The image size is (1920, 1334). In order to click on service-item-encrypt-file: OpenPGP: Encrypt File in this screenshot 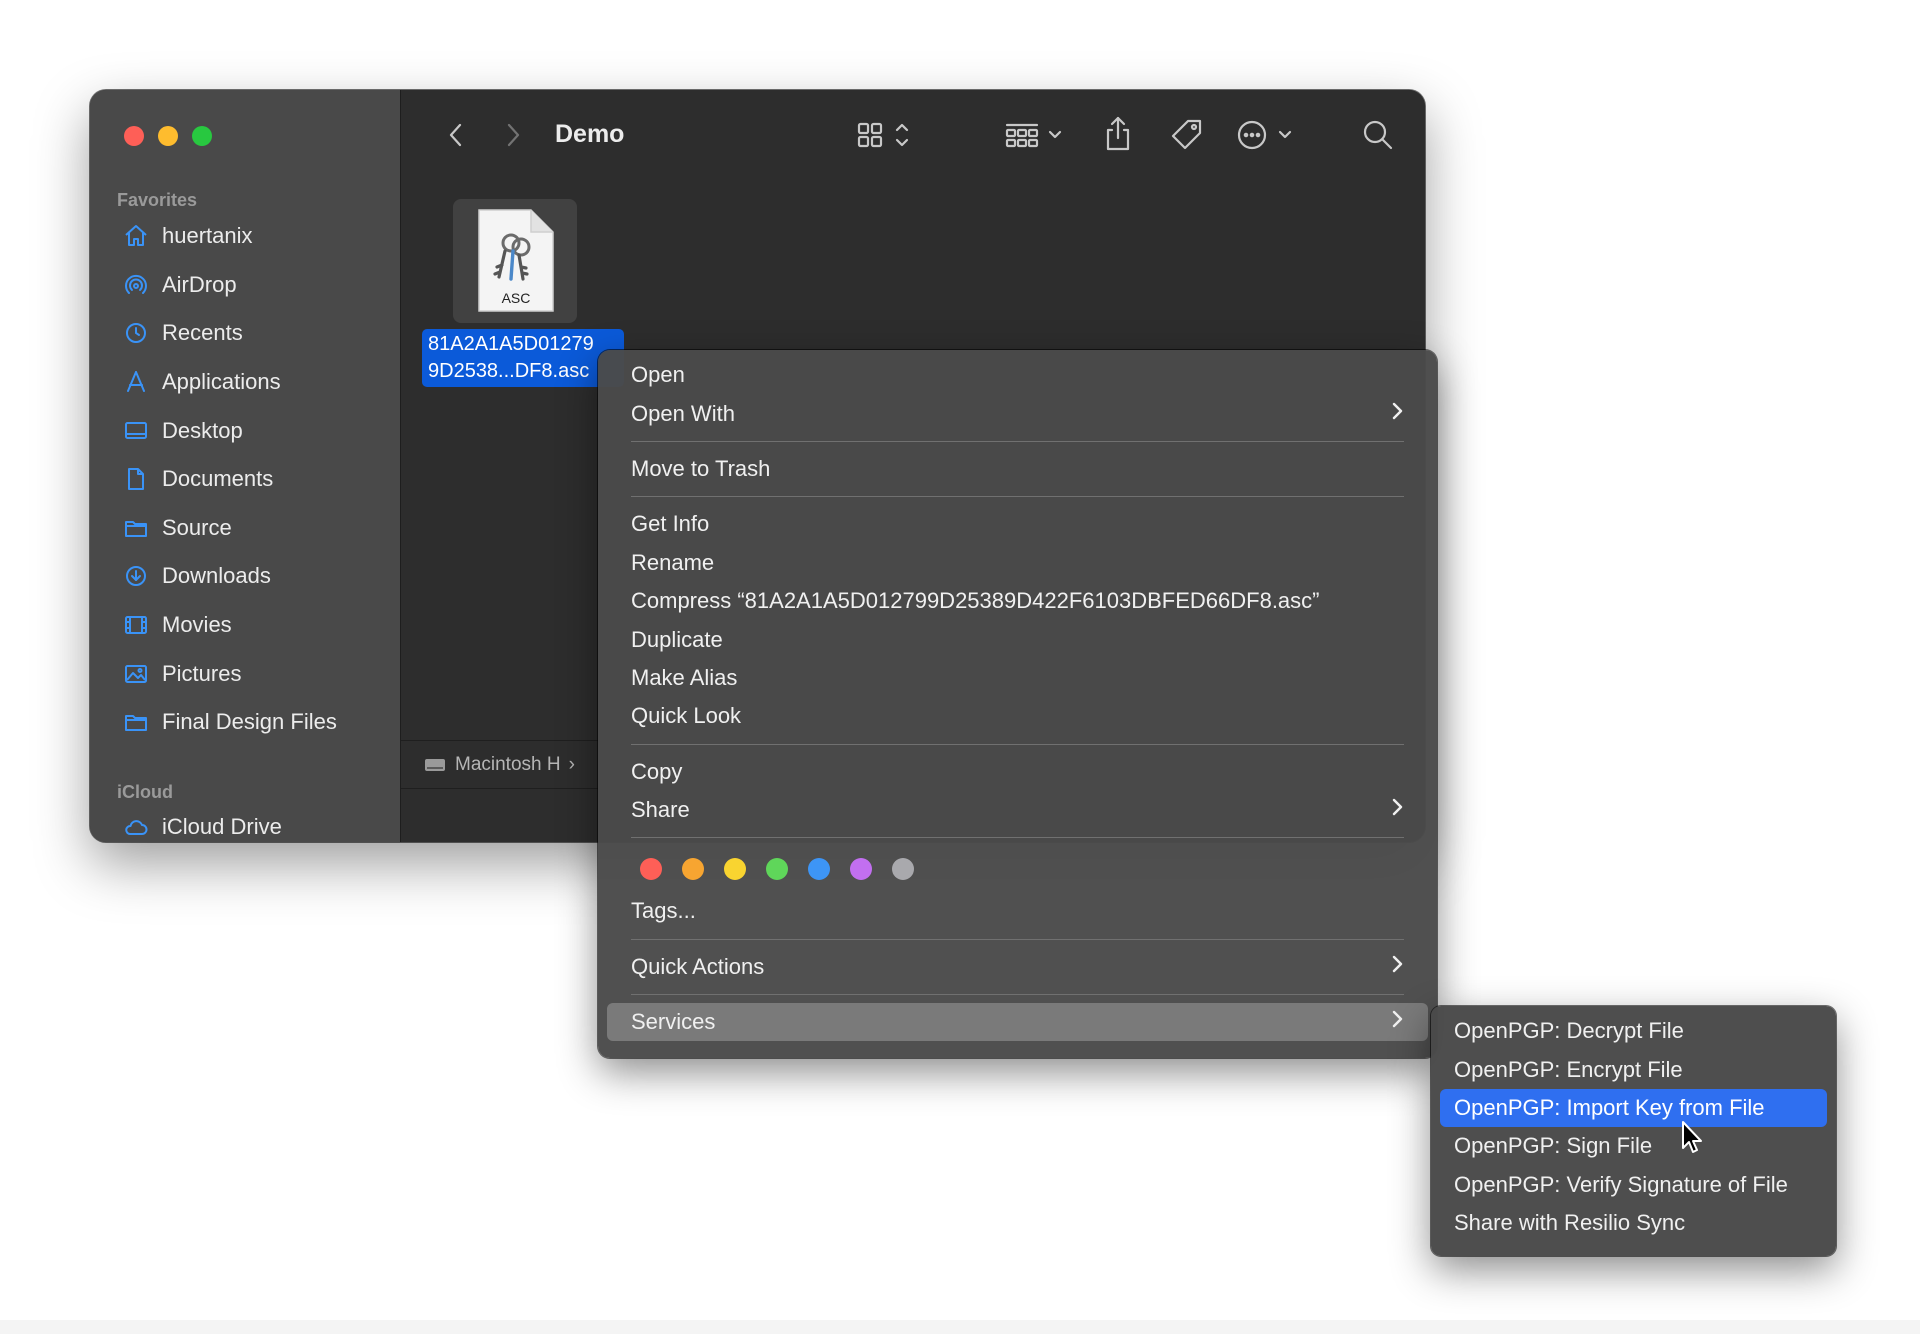, I will do `click(1633, 1069)`.